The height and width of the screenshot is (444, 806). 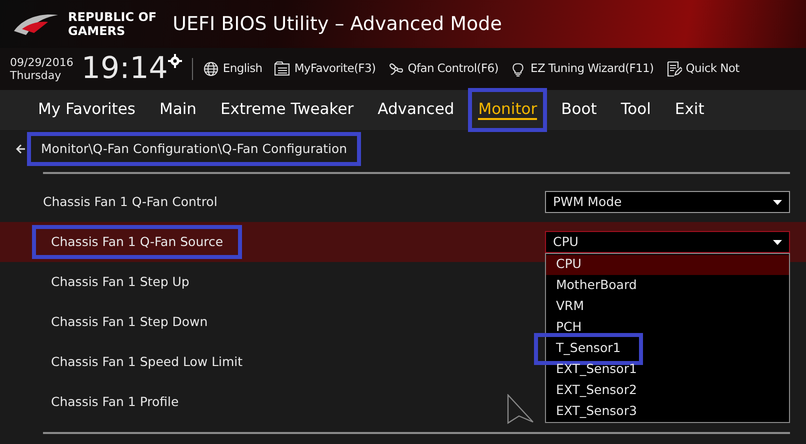 What do you see at coordinates (147, 361) in the screenshot?
I see `setting-label: Chassis Fan 1 Speed Low Limit` at bounding box center [147, 361].